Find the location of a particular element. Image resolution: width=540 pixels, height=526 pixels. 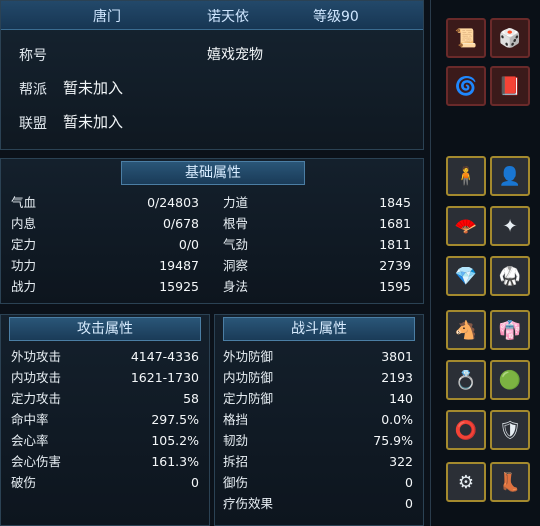

hair-icon: 👤 is located at coordinates (510, 176).